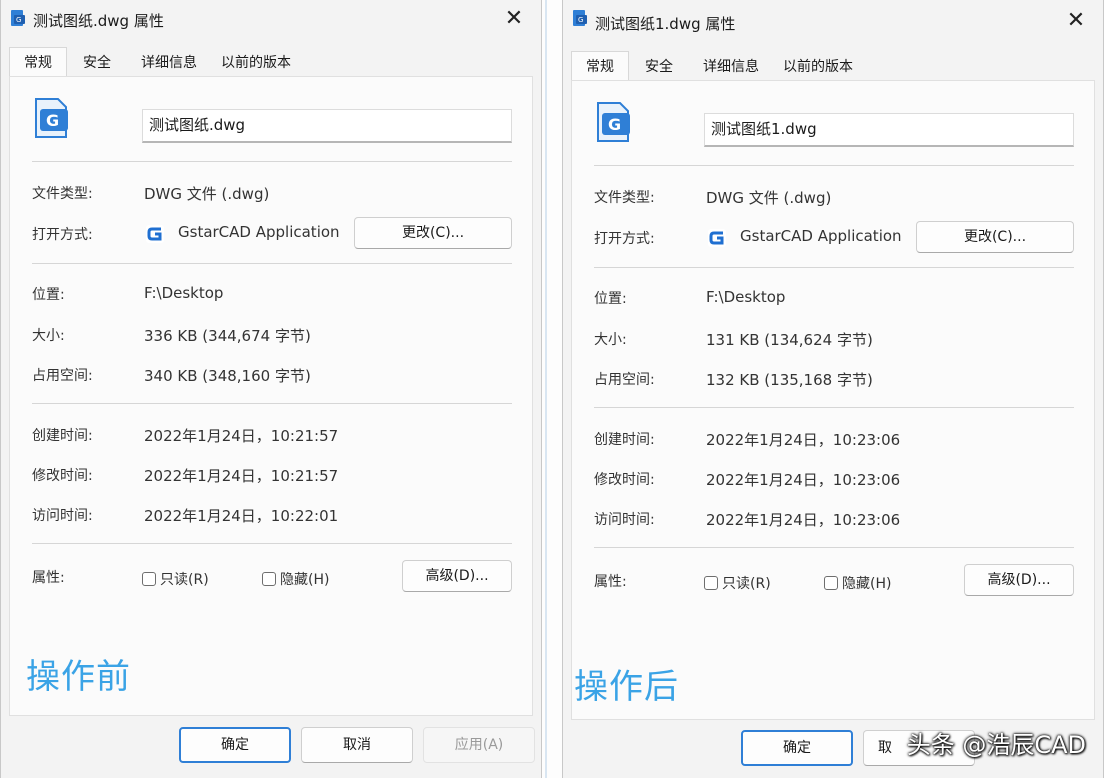 Image resolution: width=1108 pixels, height=780 pixels. Describe the element at coordinates (803, 480) in the screenshot. I see `modified-value: 2022年1月24日，10:23:06` at that location.